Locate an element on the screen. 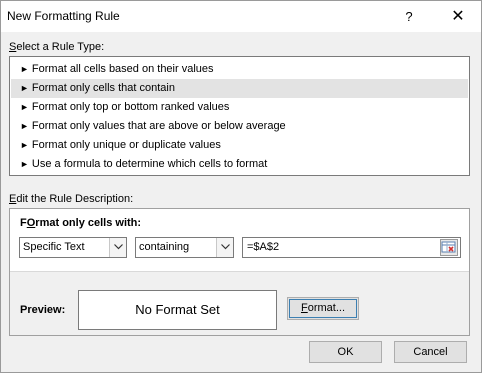 This screenshot has height=373, width=482. condition-type-value: Specific Text is located at coordinates (54, 247).